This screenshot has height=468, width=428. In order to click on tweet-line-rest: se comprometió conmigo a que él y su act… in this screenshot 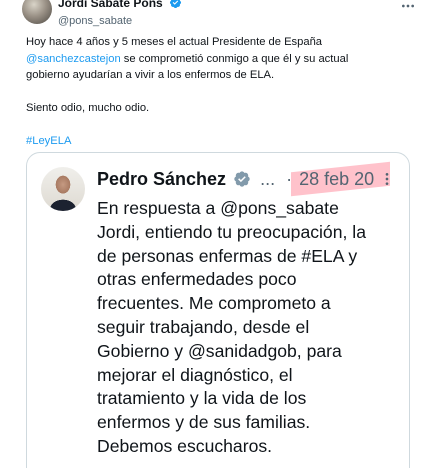, I will do `click(234, 58)`.